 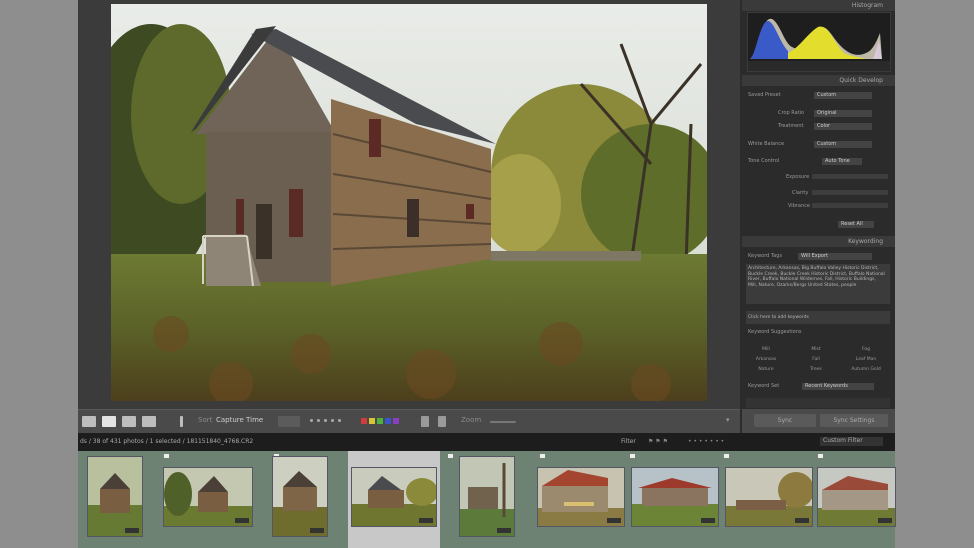 I want to click on color-label-yellow, so click(x=372, y=421).